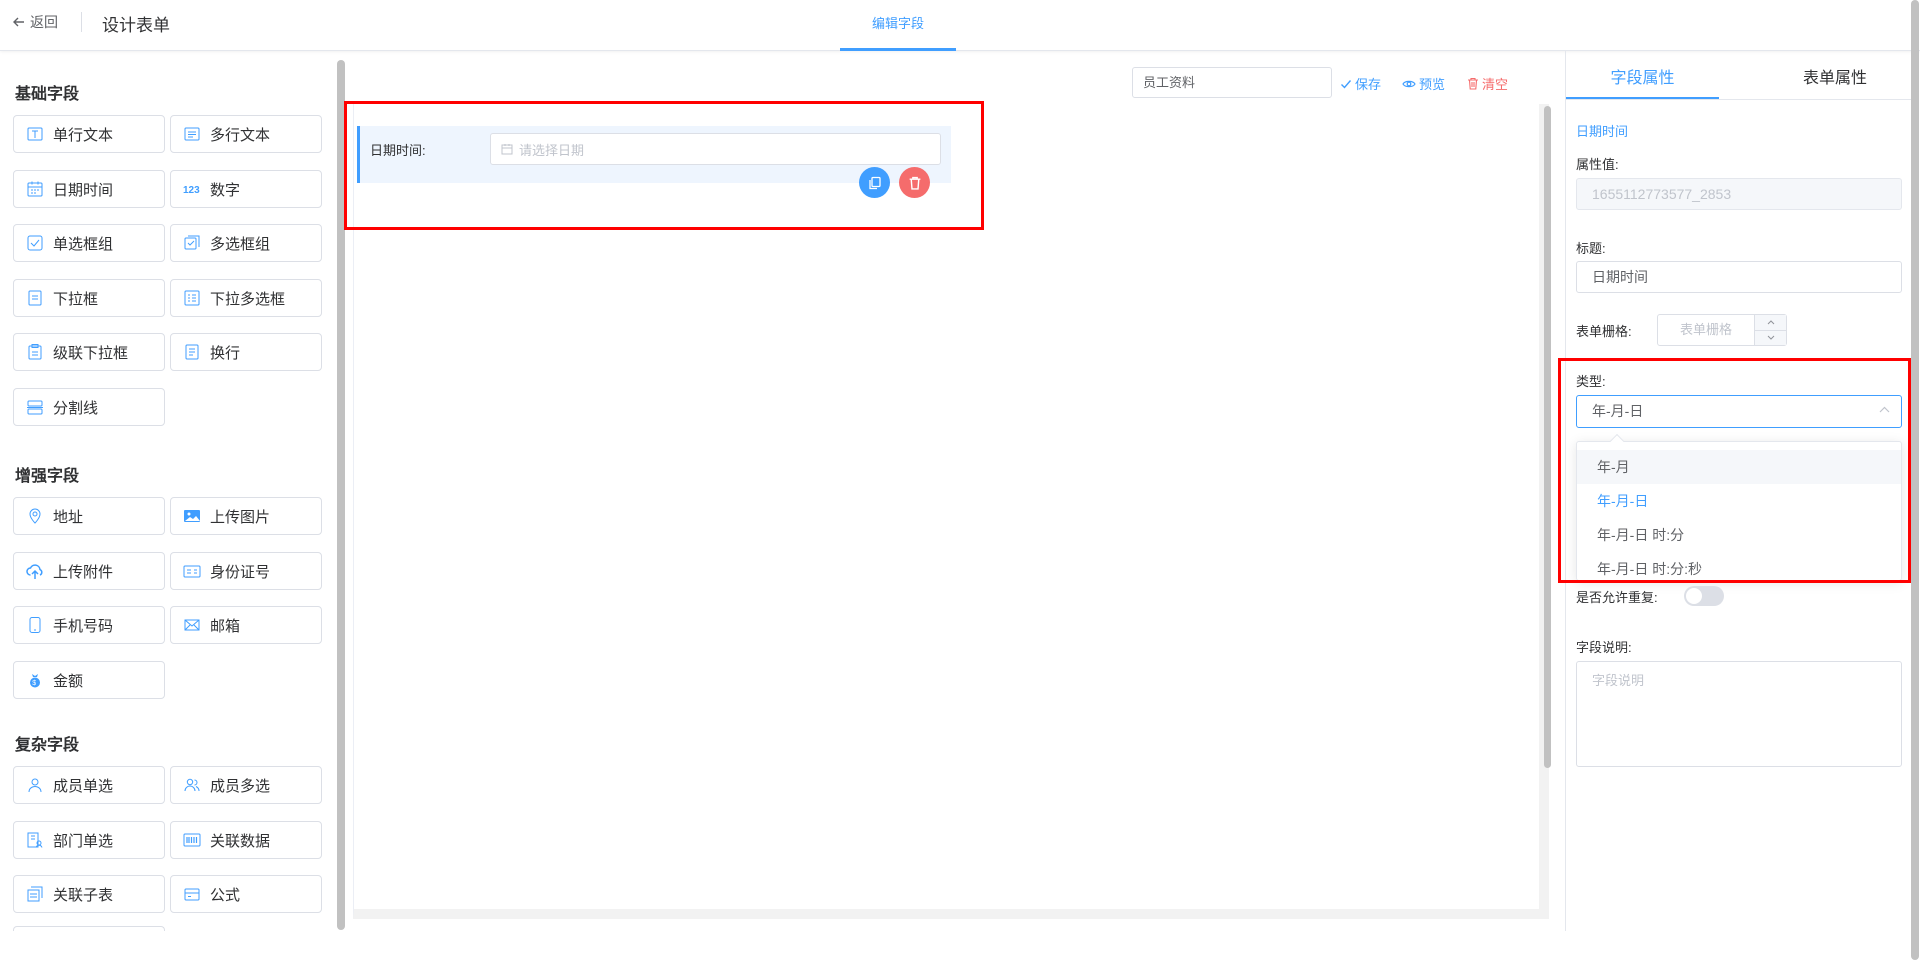 The width and height of the screenshot is (1920, 971). What do you see at coordinates (240, 786) in the screenshot?
I see `palette-item-label: 成员多选` at bounding box center [240, 786].